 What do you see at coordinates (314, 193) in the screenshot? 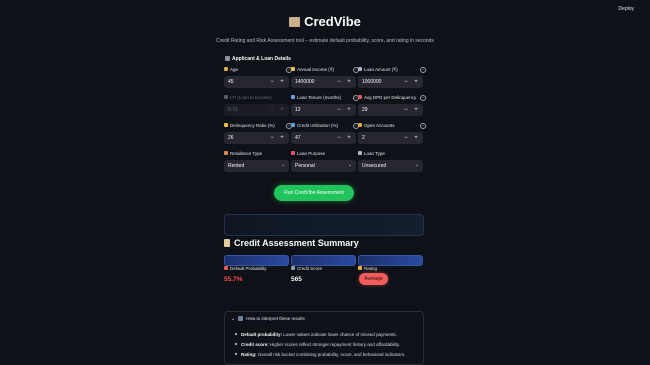
I see `run-assessment-button: Run CredVibe Assessment` at bounding box center [314, 193].